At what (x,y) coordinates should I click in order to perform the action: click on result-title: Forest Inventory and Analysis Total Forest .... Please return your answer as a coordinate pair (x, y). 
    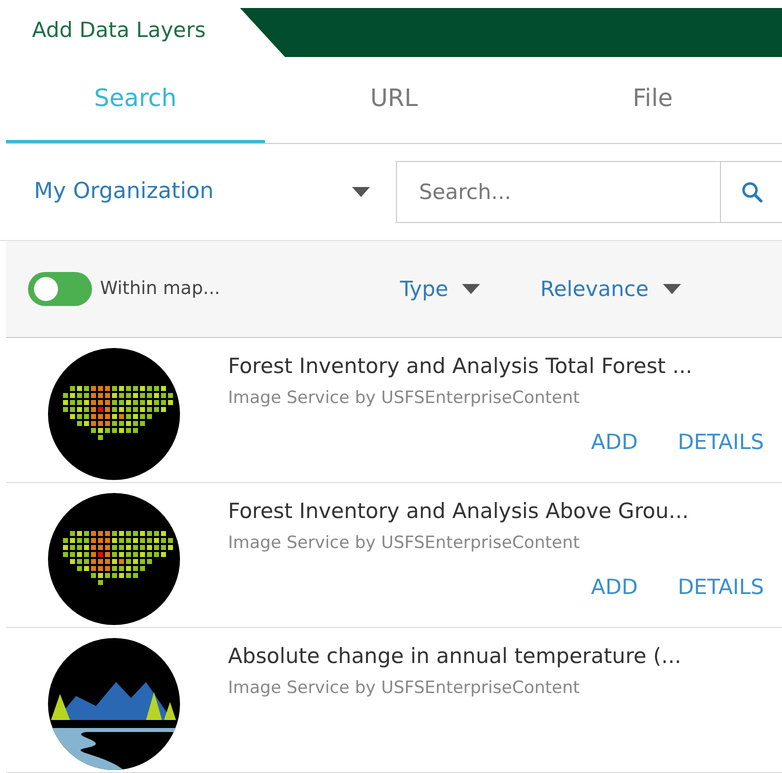
    Looking at the image, I should click on (461, 366).